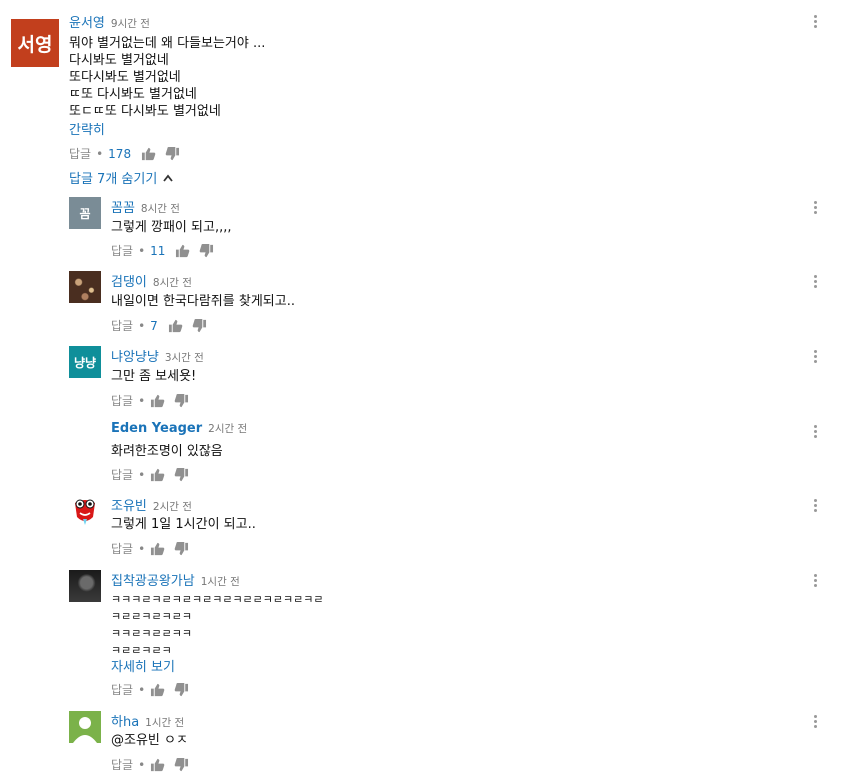 This screenshot has width=861, height=774. Describe the element at coordinates (85, 362) in the screenshot. I see `avatar: 냥냥` at that location.